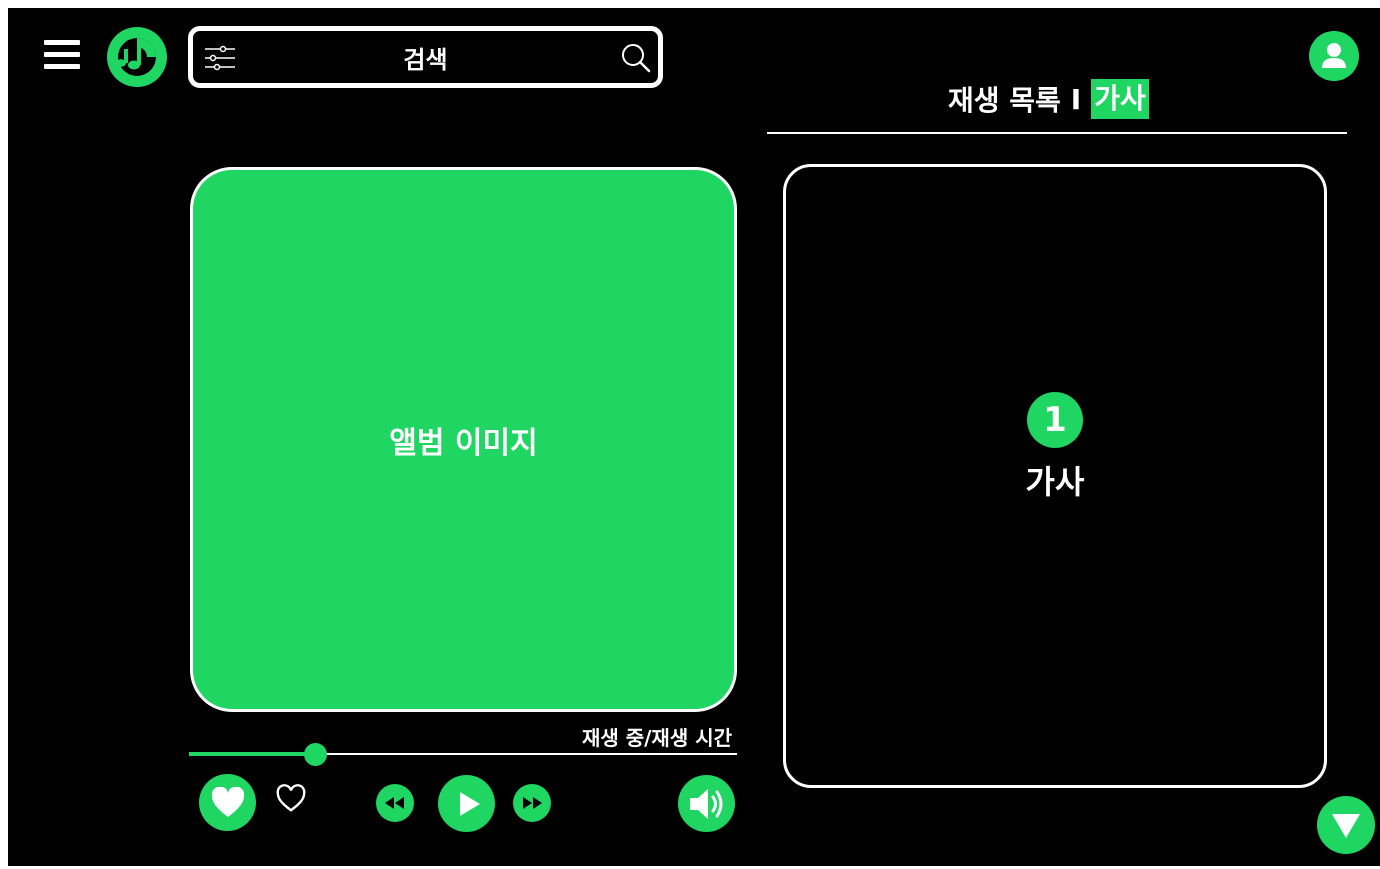  I want to click on volume-button, so click(706, 803).